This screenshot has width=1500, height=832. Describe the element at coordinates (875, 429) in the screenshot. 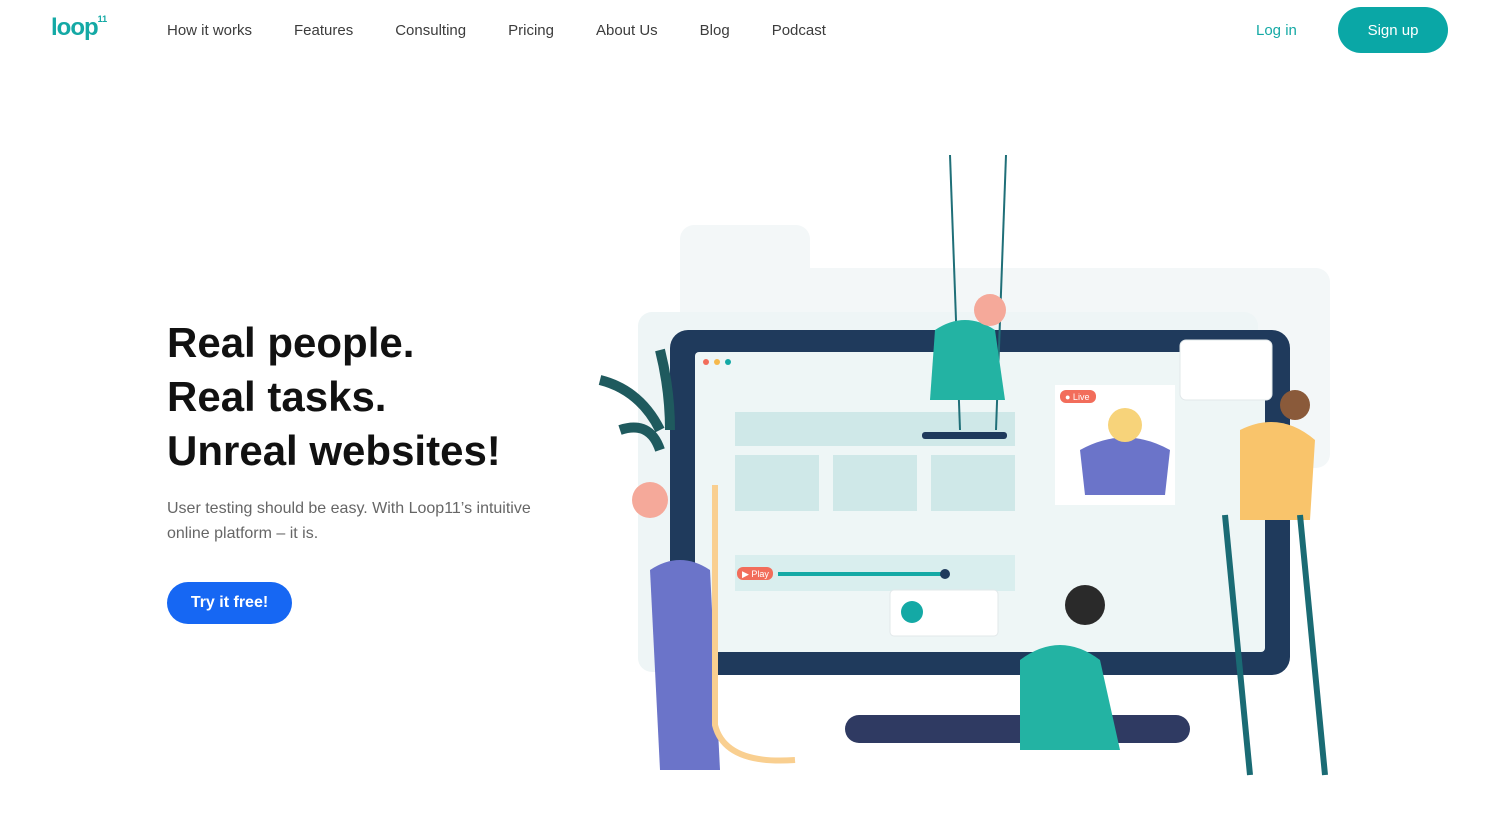

I see `screen-block` at that location.